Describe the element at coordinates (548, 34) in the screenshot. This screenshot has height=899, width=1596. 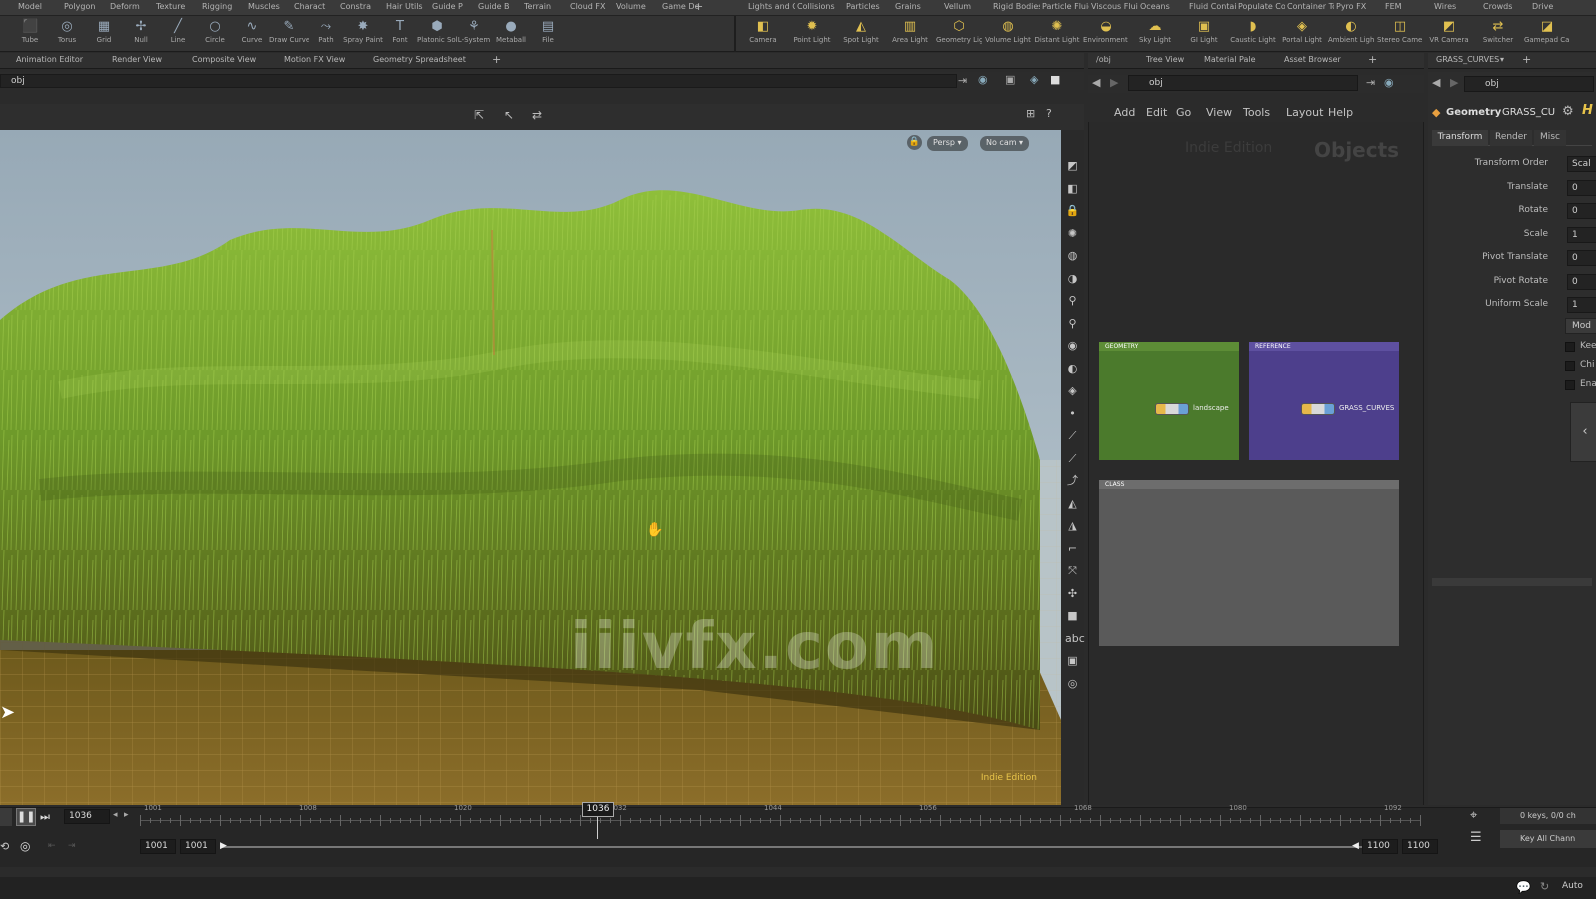
I see `shelf-tool: ▤ File` at that location.